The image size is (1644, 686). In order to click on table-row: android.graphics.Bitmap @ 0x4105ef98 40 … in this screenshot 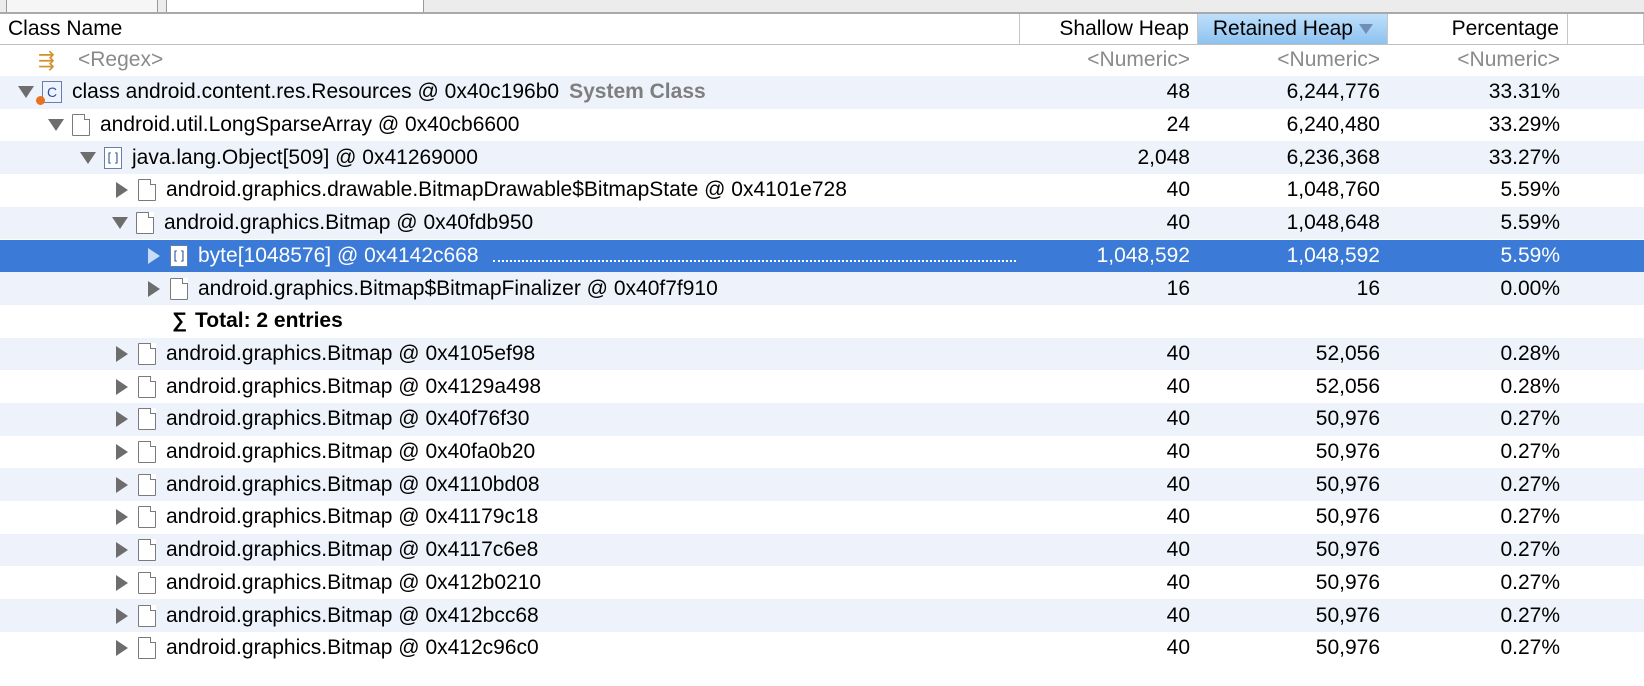, I will do `click(822, 354)`.